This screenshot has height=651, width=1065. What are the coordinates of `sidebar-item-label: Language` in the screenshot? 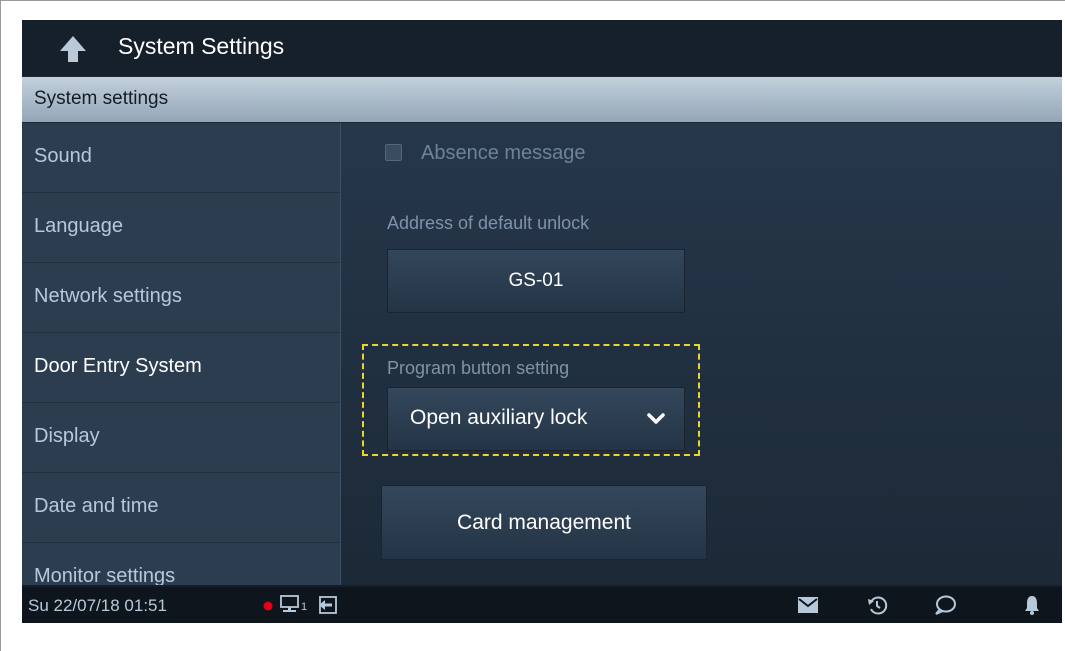 It's located at (78, 226).